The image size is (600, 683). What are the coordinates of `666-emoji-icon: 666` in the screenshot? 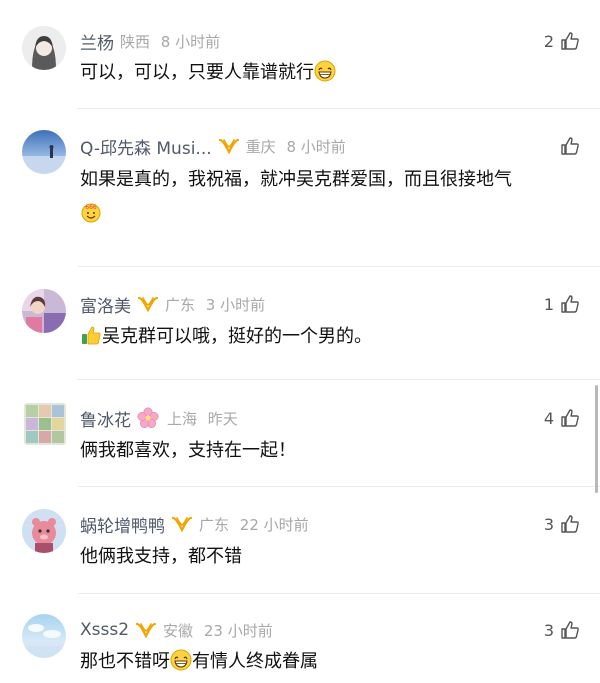 It's located at (91, 213).